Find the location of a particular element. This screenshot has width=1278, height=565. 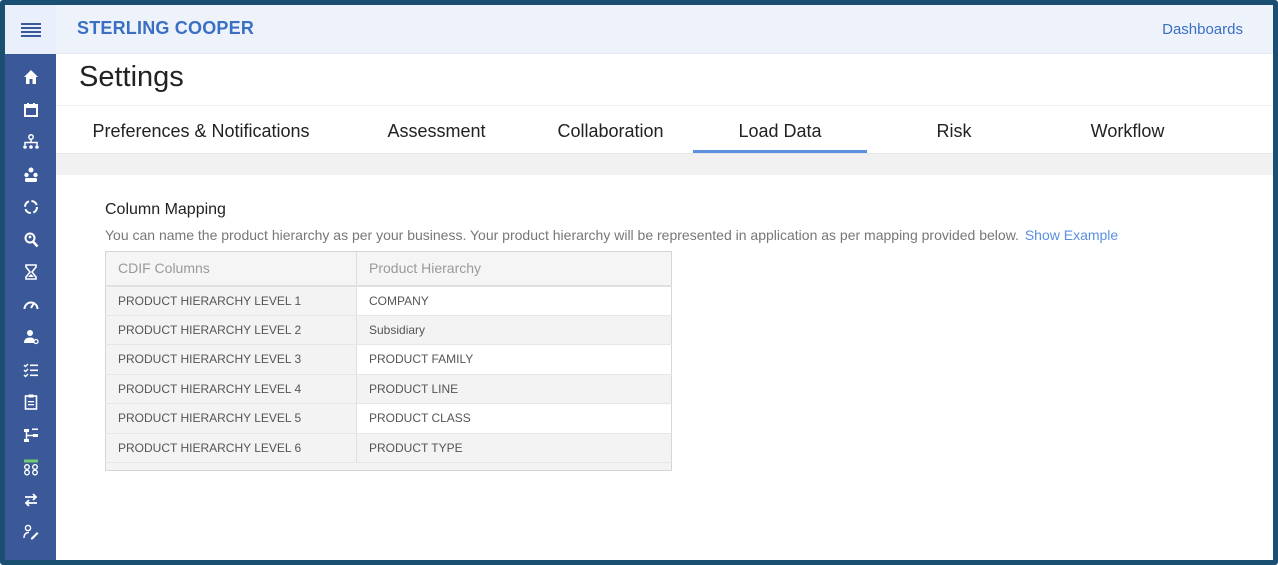

column-mapping-title: Column Mapping is located at coordinates (165, 209).